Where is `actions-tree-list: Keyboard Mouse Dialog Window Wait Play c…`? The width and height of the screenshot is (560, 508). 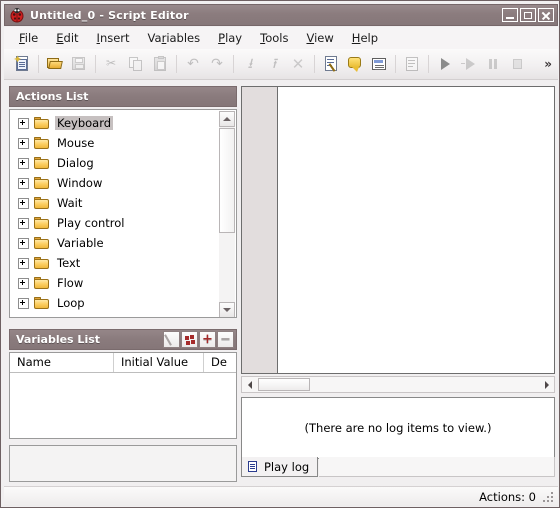 actions-tree-list: Keyboard Mouse Dialog Window Wait Play c… is located at coordinates (114, 211).